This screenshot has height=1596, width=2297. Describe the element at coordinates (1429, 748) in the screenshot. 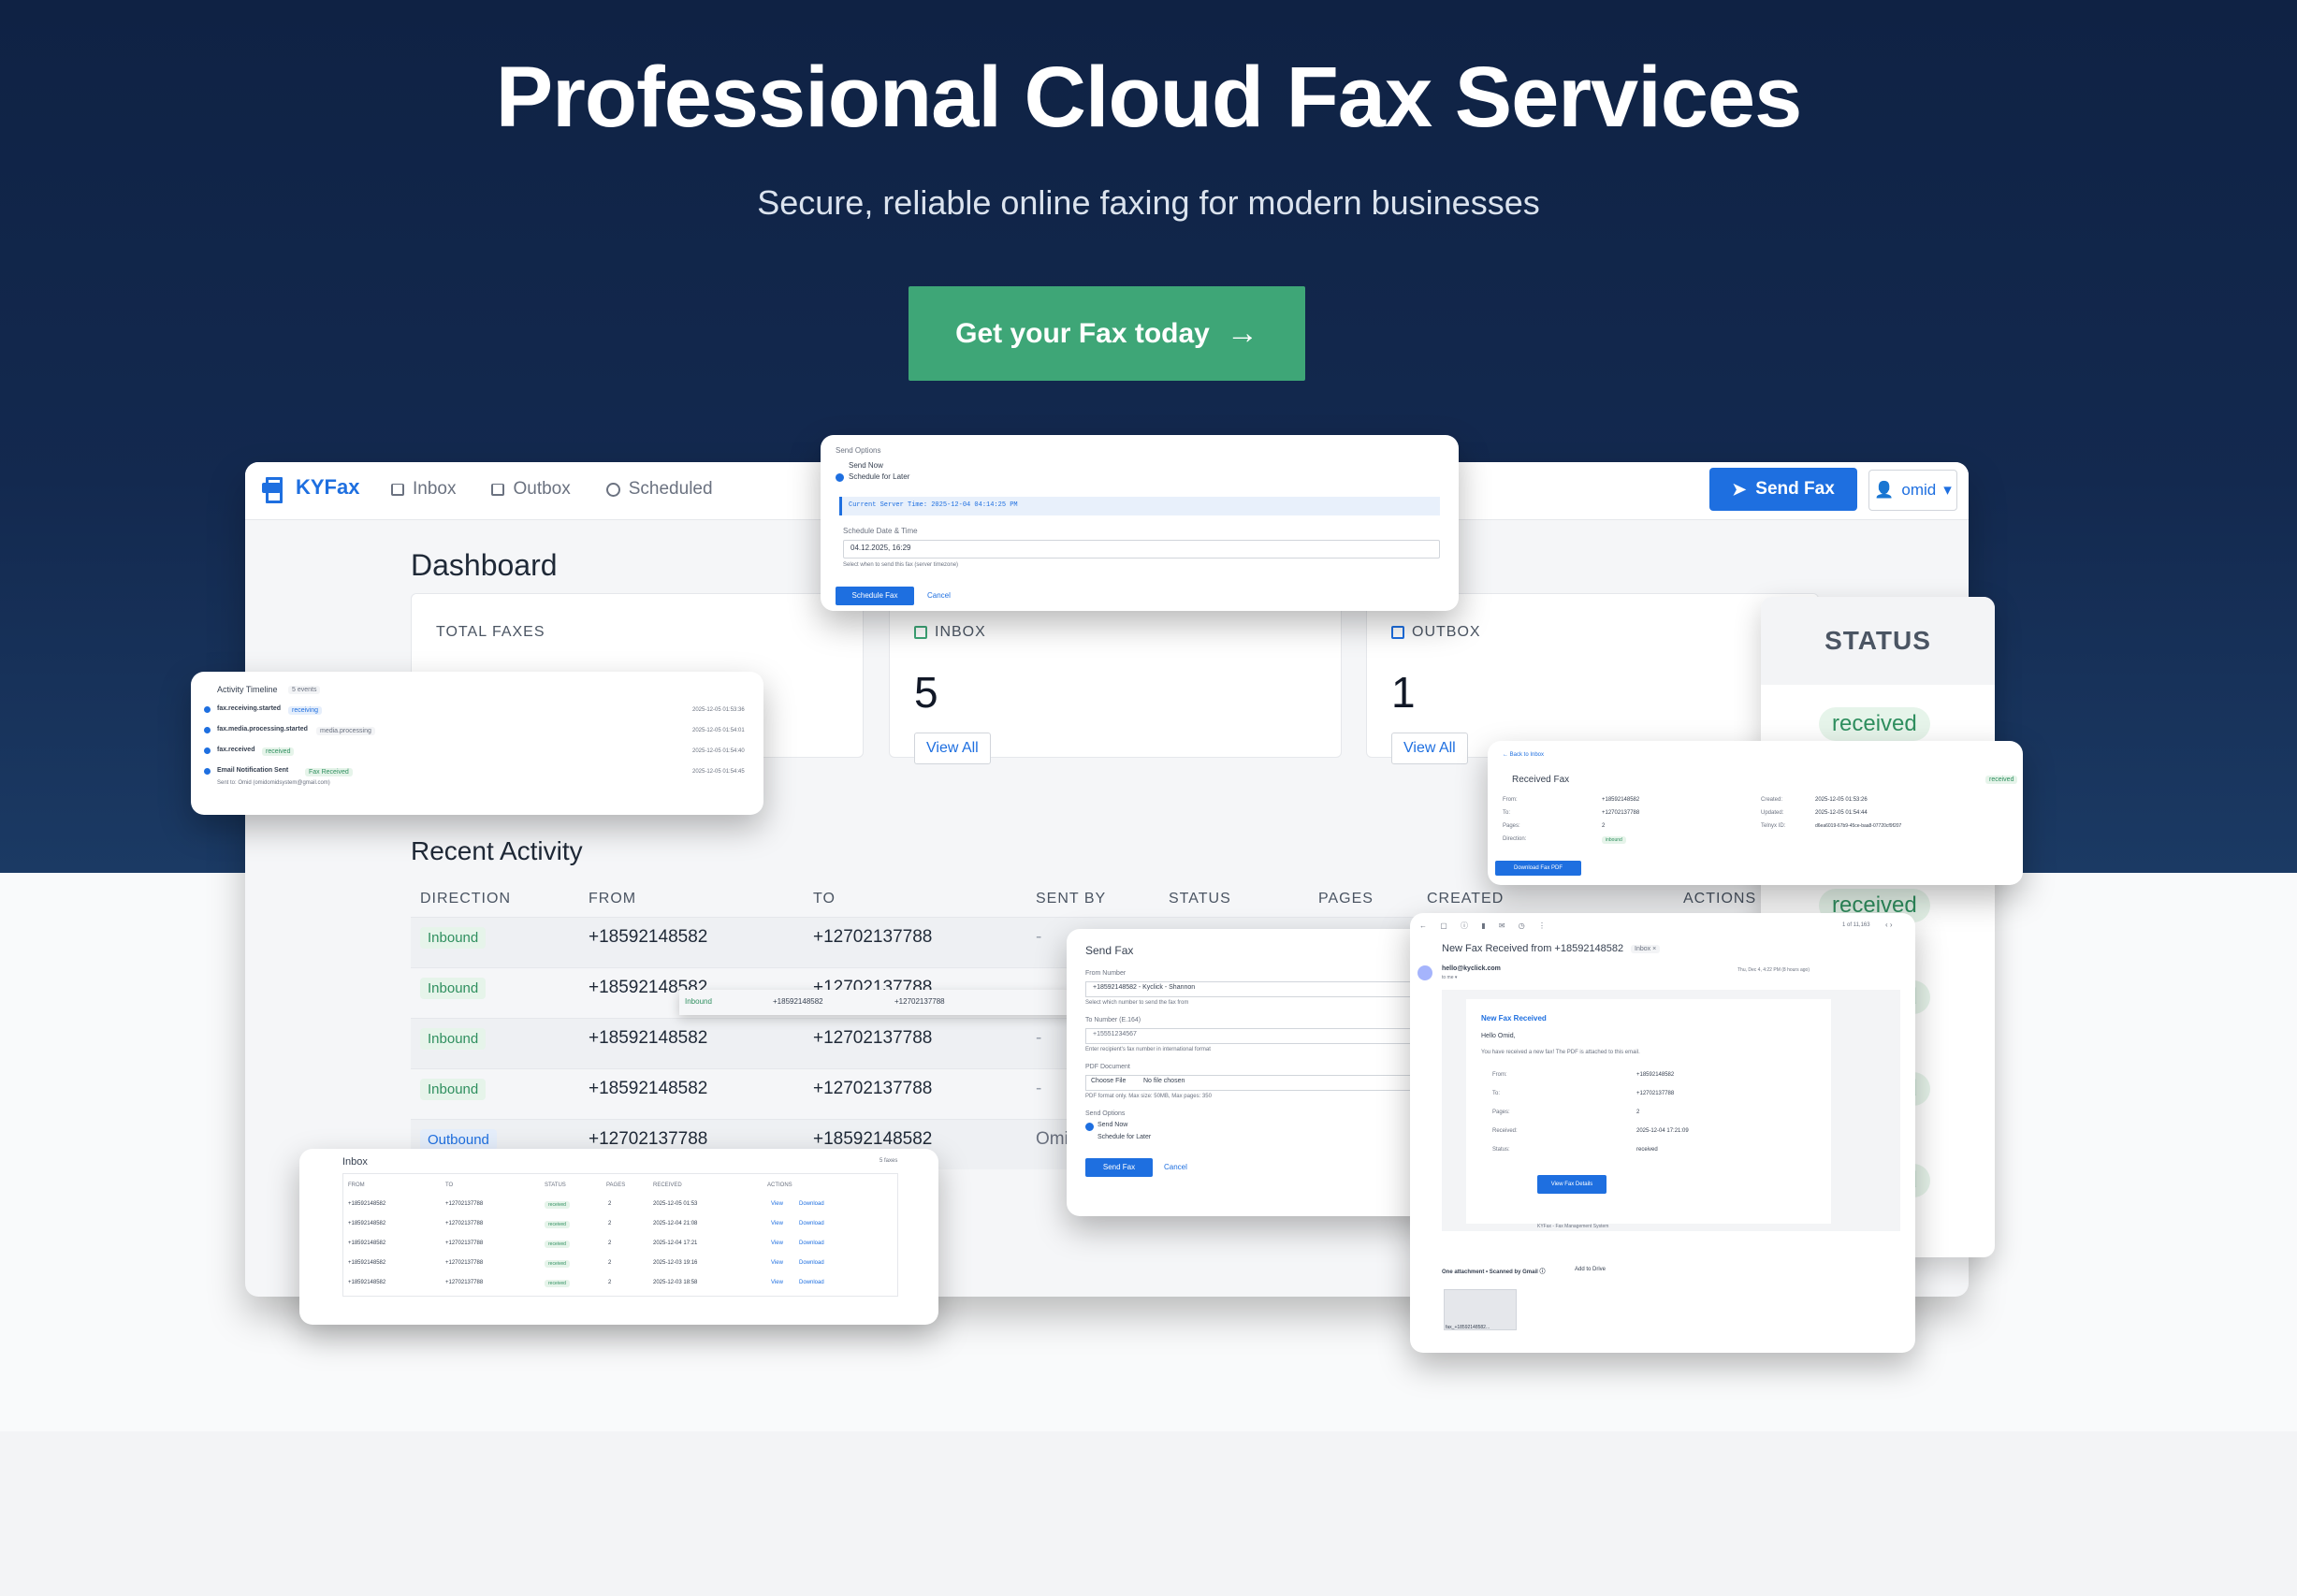

I see `outbox-view-all-button: View All` at that location.